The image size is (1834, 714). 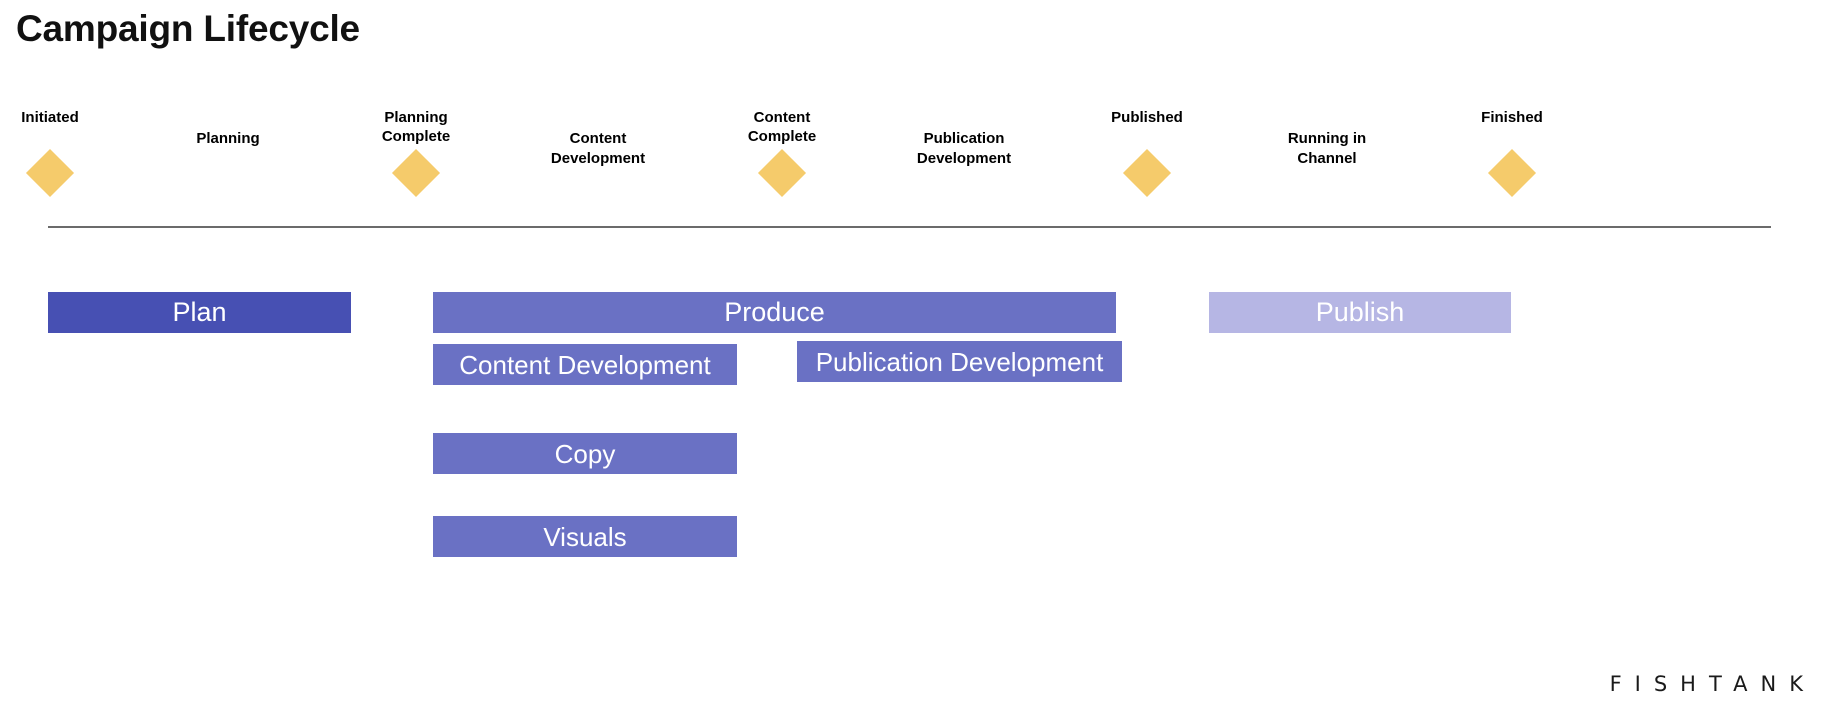 I want to click on bar-label: Produce, so click(x=774, y=312).